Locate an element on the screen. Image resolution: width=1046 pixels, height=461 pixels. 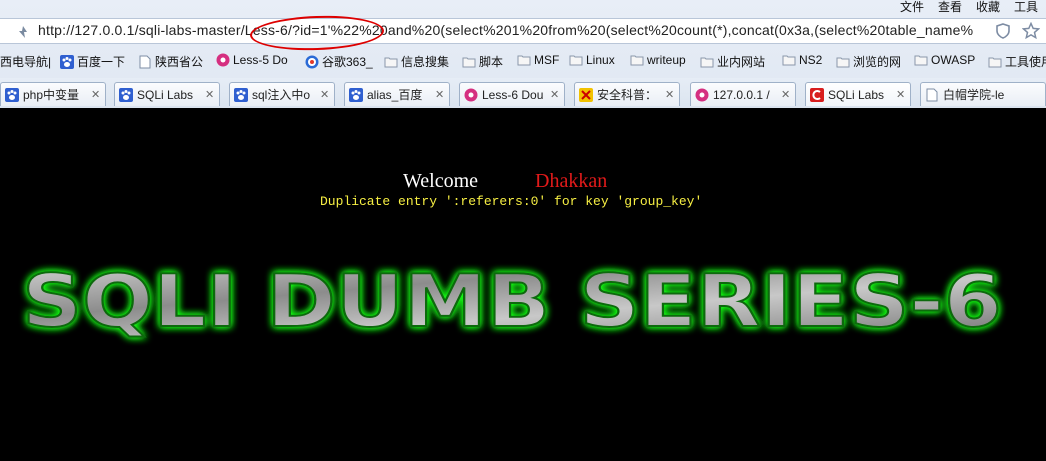
bookmark-item: 西电导航| is located at coordinates (25, 61).